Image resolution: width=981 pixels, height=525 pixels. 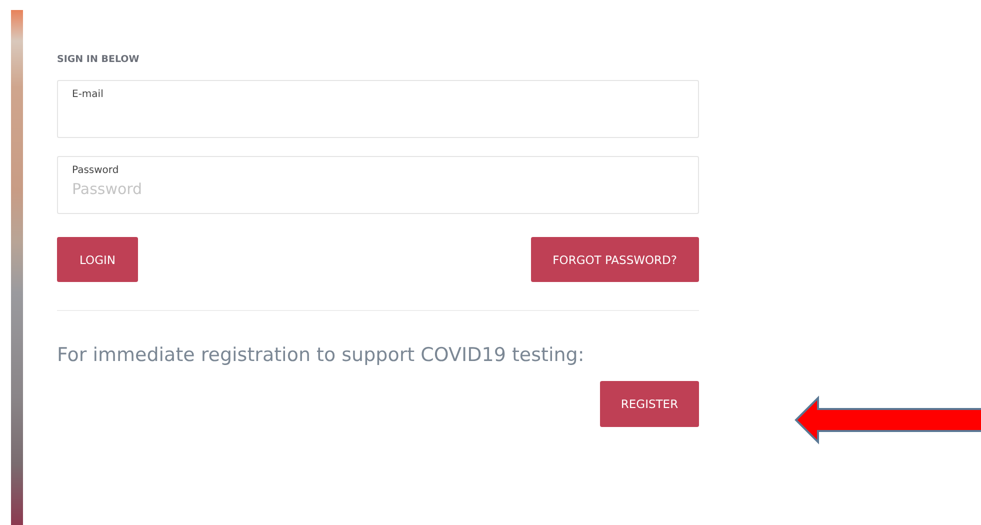 What do you see at coordinates (98, 59) in the screenshot?
I see `section-heading: SIGN IN BELOW` at bounding box center [98, 59].